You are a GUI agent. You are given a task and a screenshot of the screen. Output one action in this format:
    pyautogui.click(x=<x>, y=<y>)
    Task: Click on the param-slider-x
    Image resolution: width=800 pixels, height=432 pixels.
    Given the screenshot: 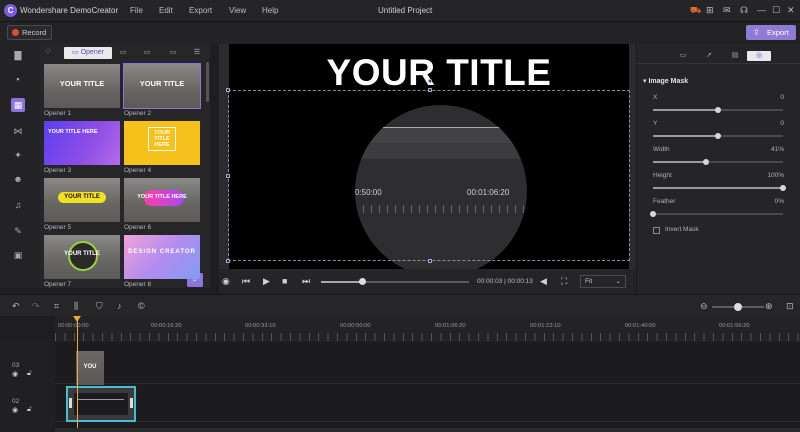 What is the action you would take?
    pyautogui.click(x=718, y=110)
    